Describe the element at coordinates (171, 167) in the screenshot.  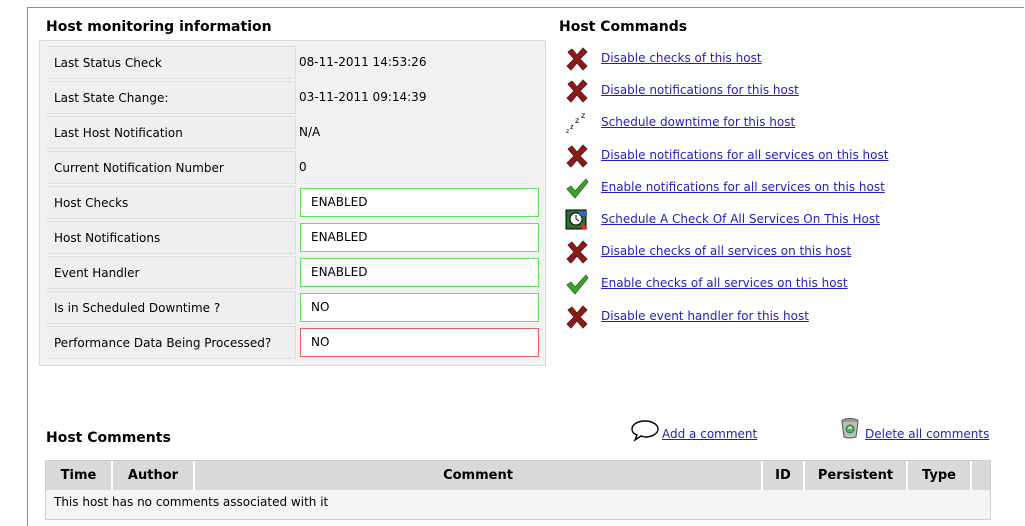
I see `monitoring-row-label: Current Notification Number` at that location.